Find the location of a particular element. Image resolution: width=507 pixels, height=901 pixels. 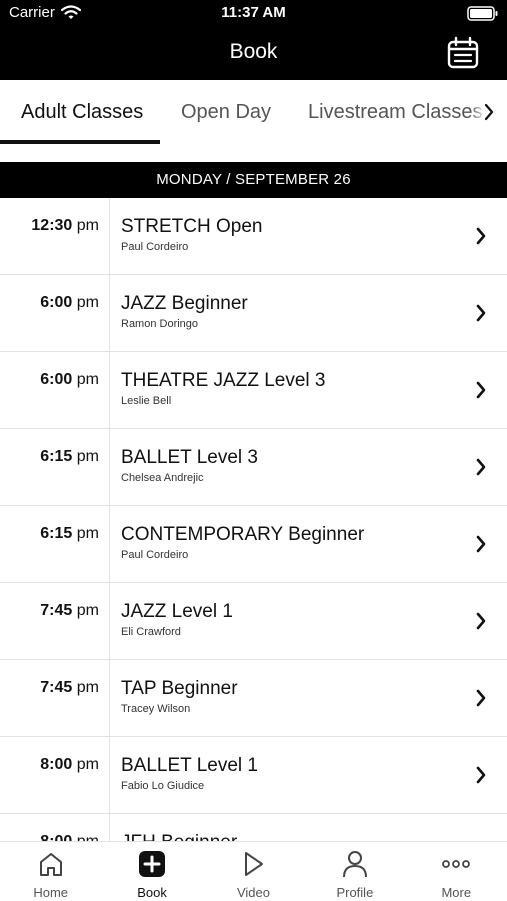

class-name: CONTEMPORARY Beginner is located at coordinates (243, 534).